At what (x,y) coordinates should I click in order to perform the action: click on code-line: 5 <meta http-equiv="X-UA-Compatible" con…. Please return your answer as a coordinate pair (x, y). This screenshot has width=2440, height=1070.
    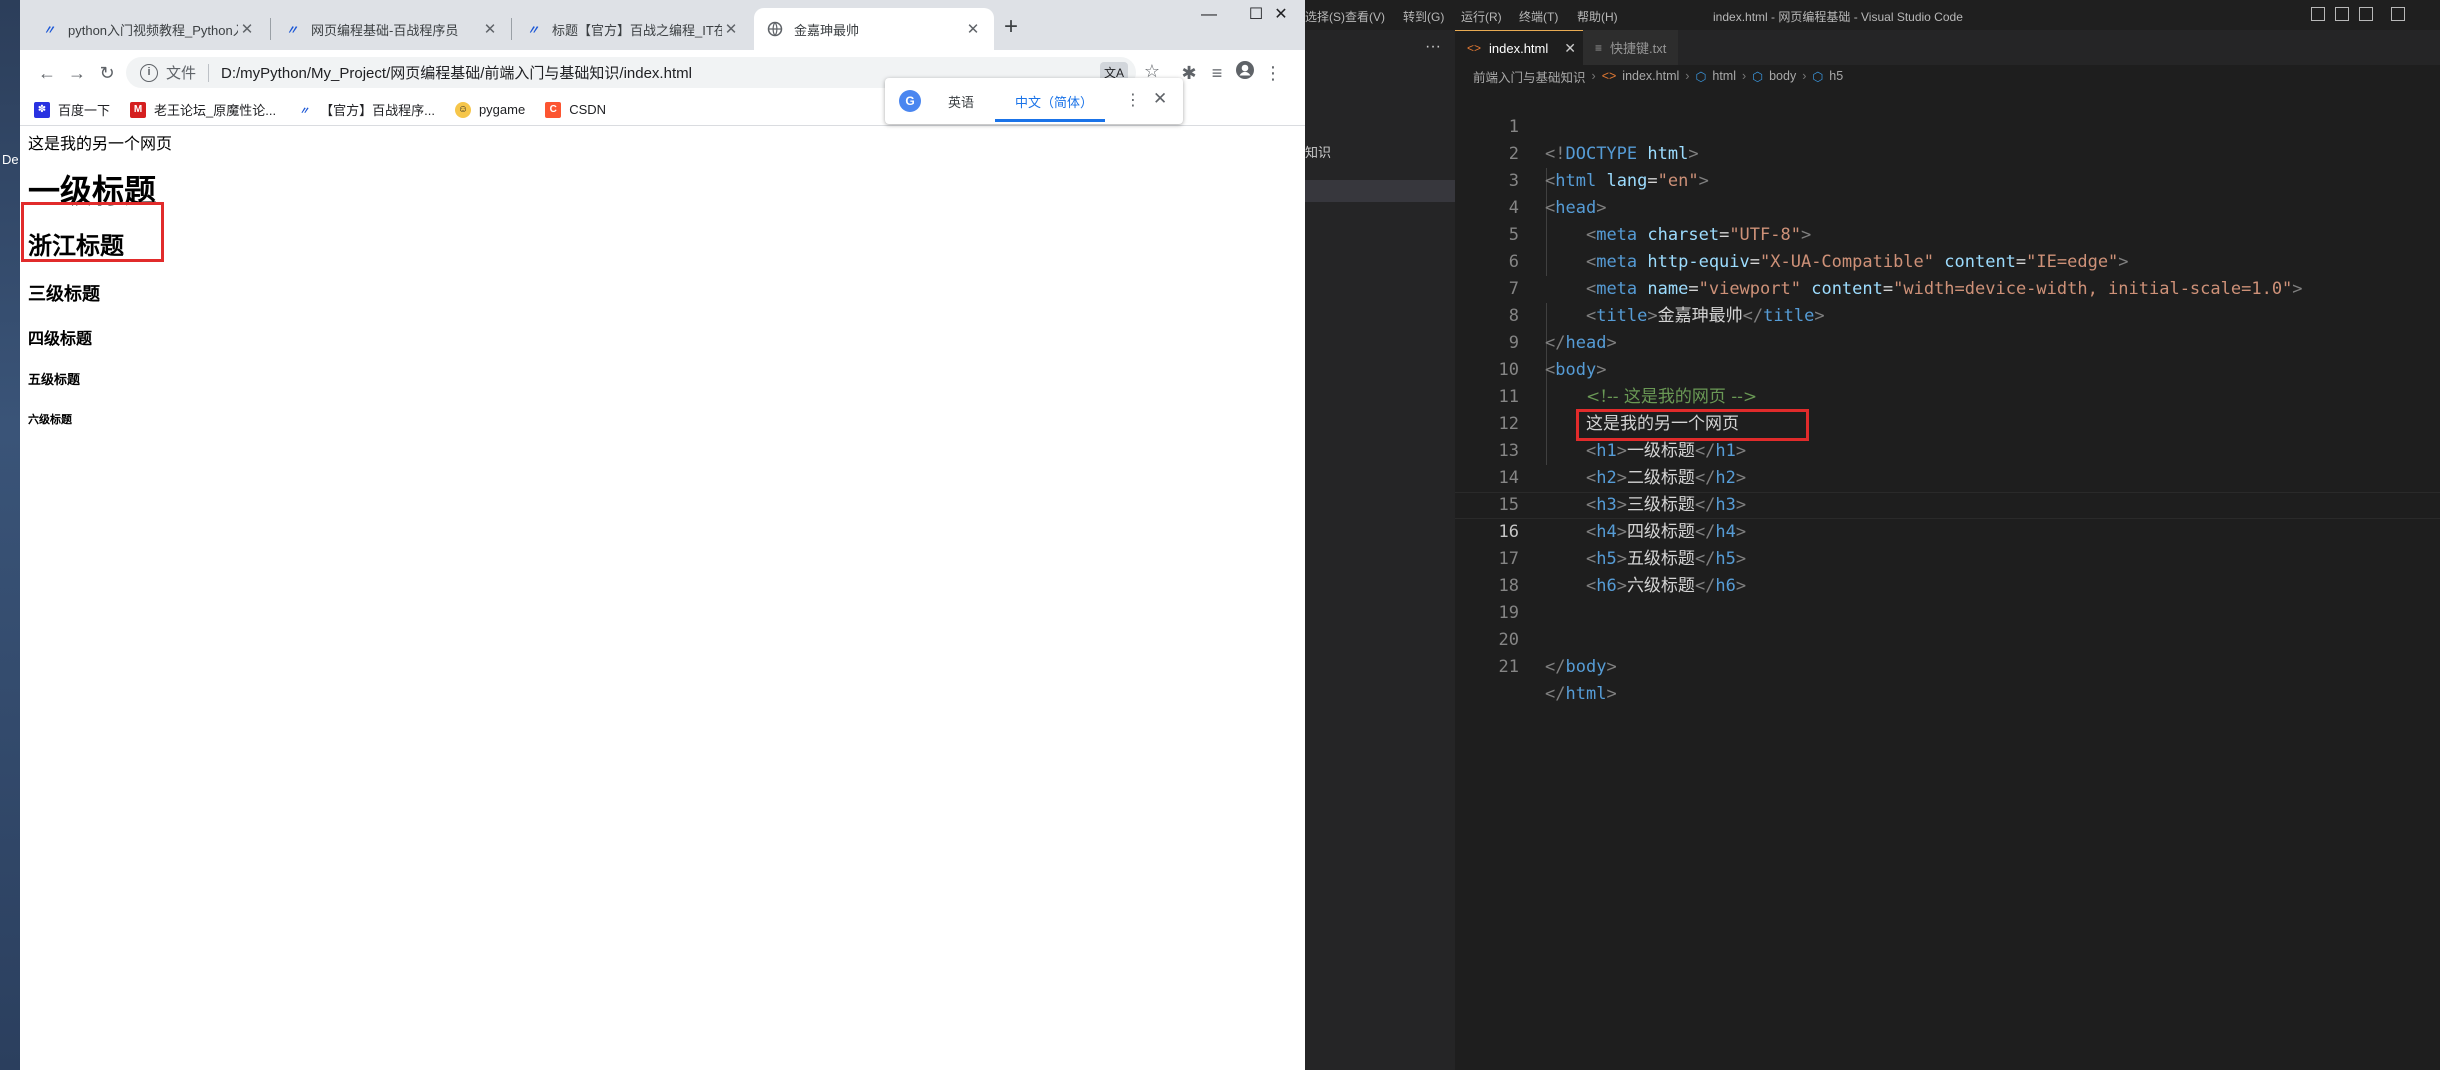
    Looking at the image, I should click on (1947, 233).